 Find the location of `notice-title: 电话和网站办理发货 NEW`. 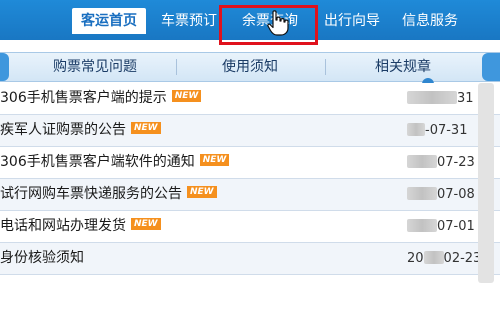

notice-title: 电话和网站办理发货 NEW is located at coordinates (80, 226).